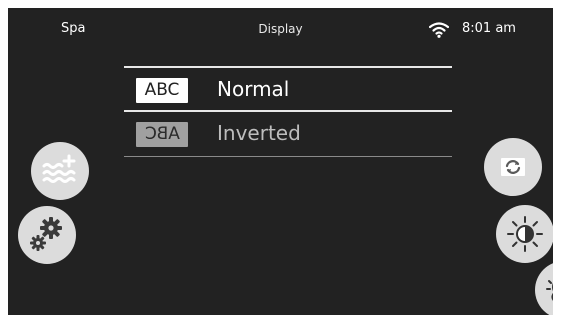  Describe the element at coordinates (280, 28) in the screenshot. I see `status-bar: Spa Display 8:01 am` at that location.